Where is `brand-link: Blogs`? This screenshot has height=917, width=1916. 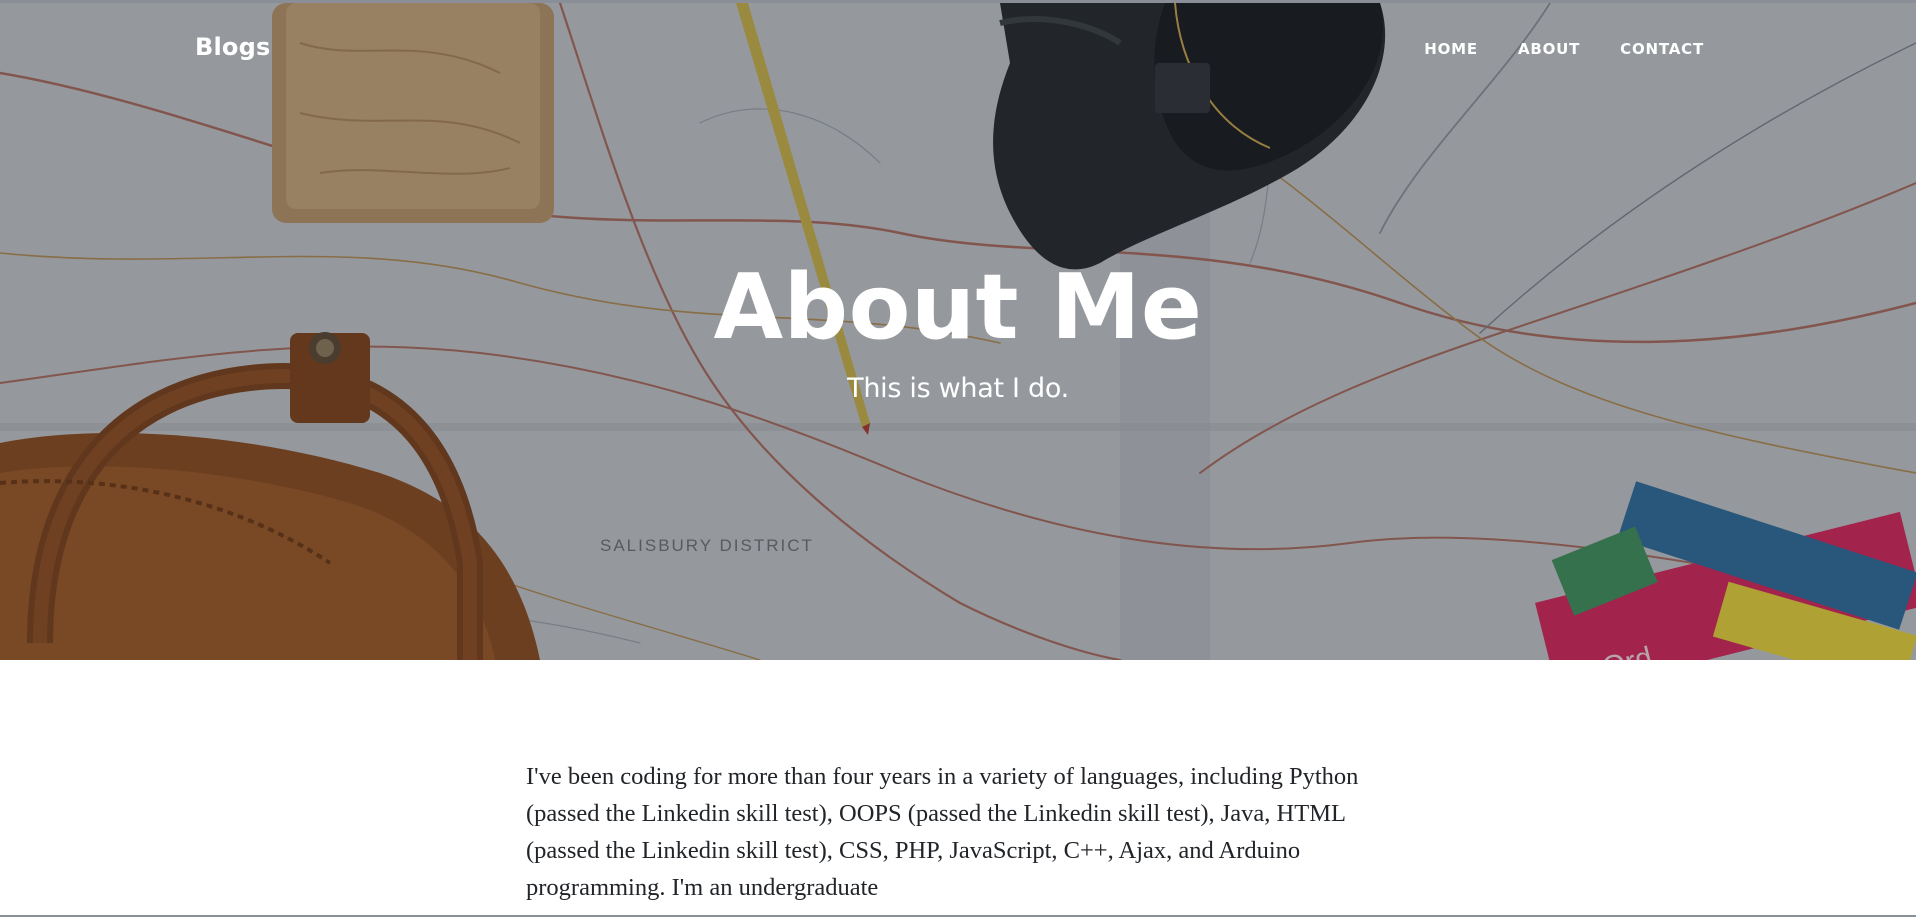 brand-link: Blogs is located at coordinates (232, 47).